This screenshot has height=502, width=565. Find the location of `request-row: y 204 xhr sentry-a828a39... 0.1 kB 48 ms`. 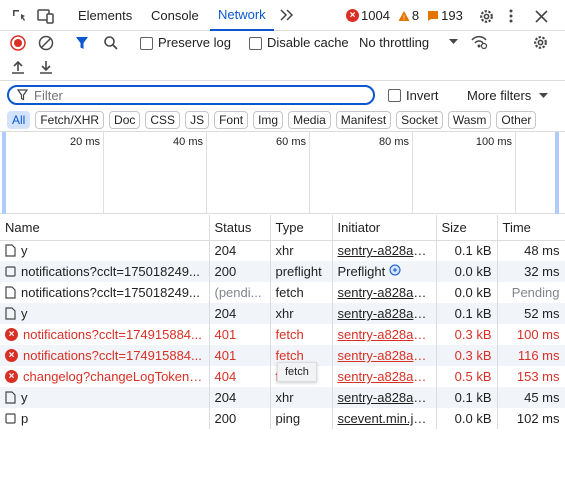

request-row: y 204 xhr sentry-a828a39... 0.1 kB 48 ms is located at coordinates (282, 250).